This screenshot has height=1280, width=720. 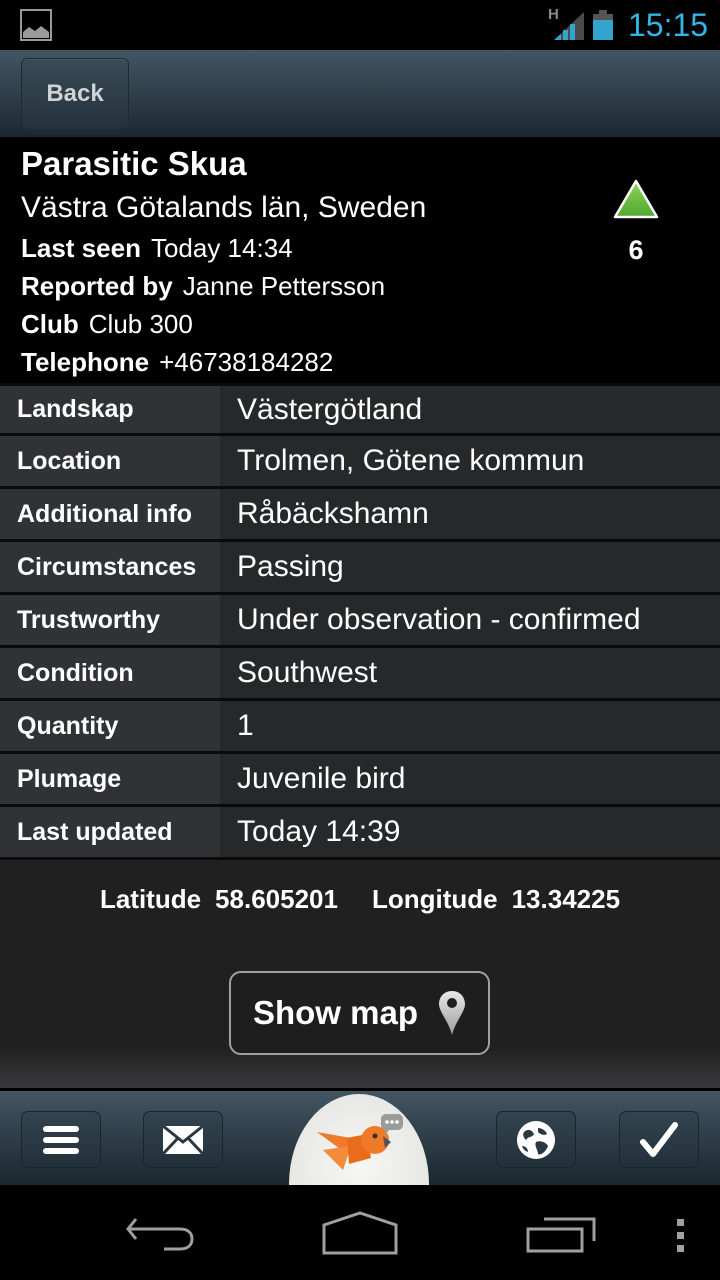 I want to click on reported-by-line: Reported by Janne Pettersson, so click(x=203, y=286).